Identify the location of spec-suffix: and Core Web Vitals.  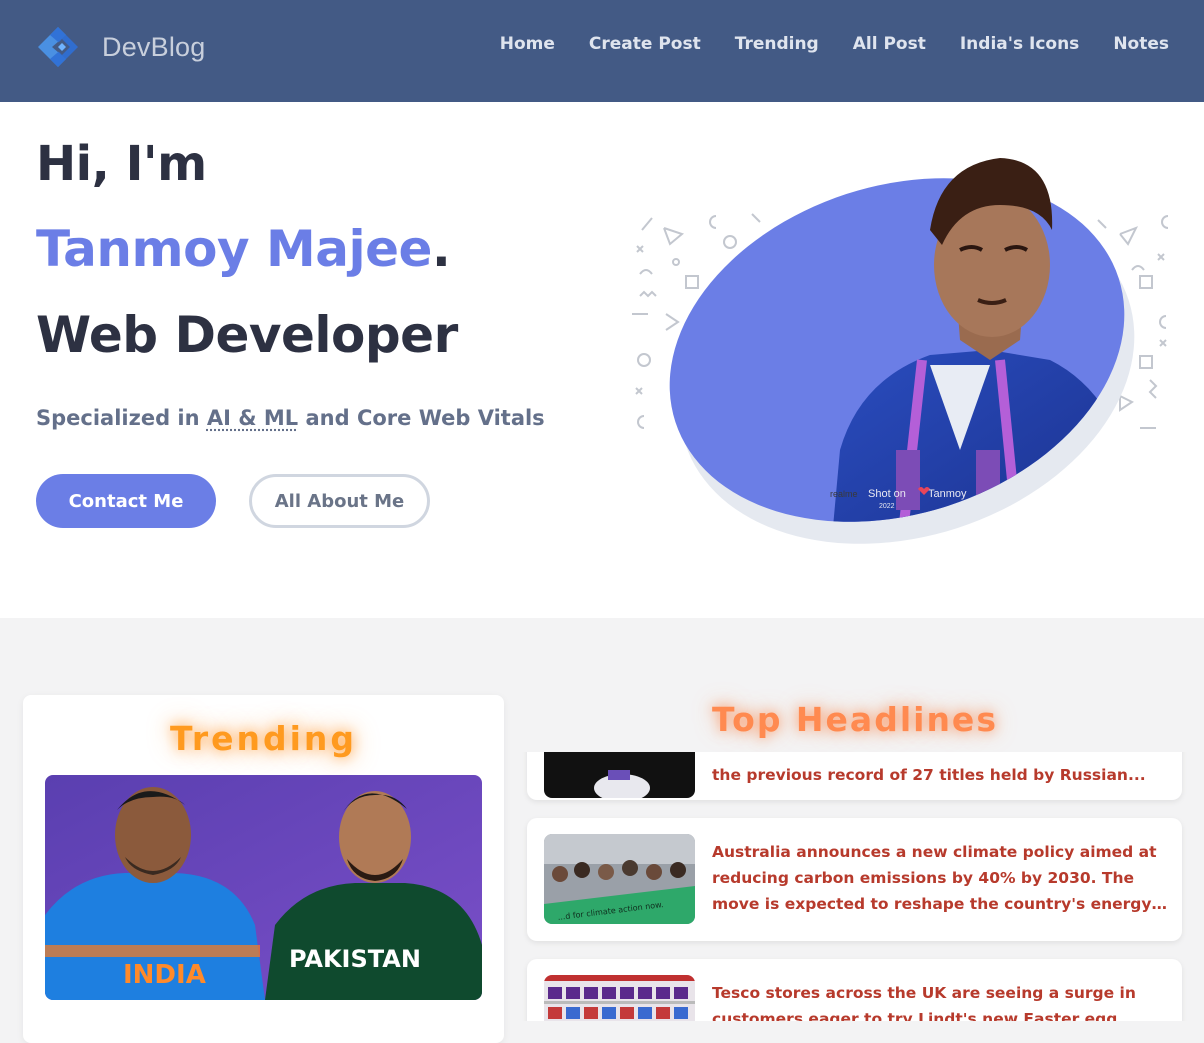
(421, 418).